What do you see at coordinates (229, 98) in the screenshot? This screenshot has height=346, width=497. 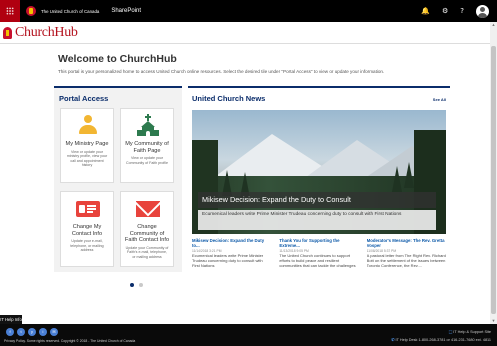 I see `news-title: United Church News` at bounding box center [229, 98].